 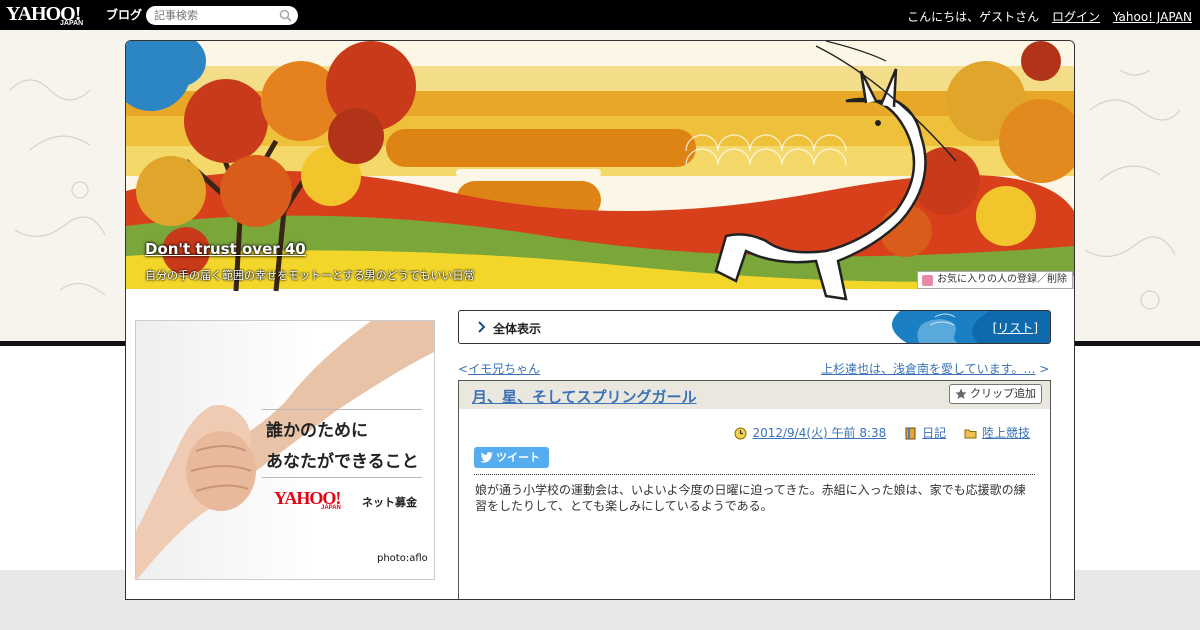 I want to click on category-diary-link: 日記, so click(x=934, y=433).